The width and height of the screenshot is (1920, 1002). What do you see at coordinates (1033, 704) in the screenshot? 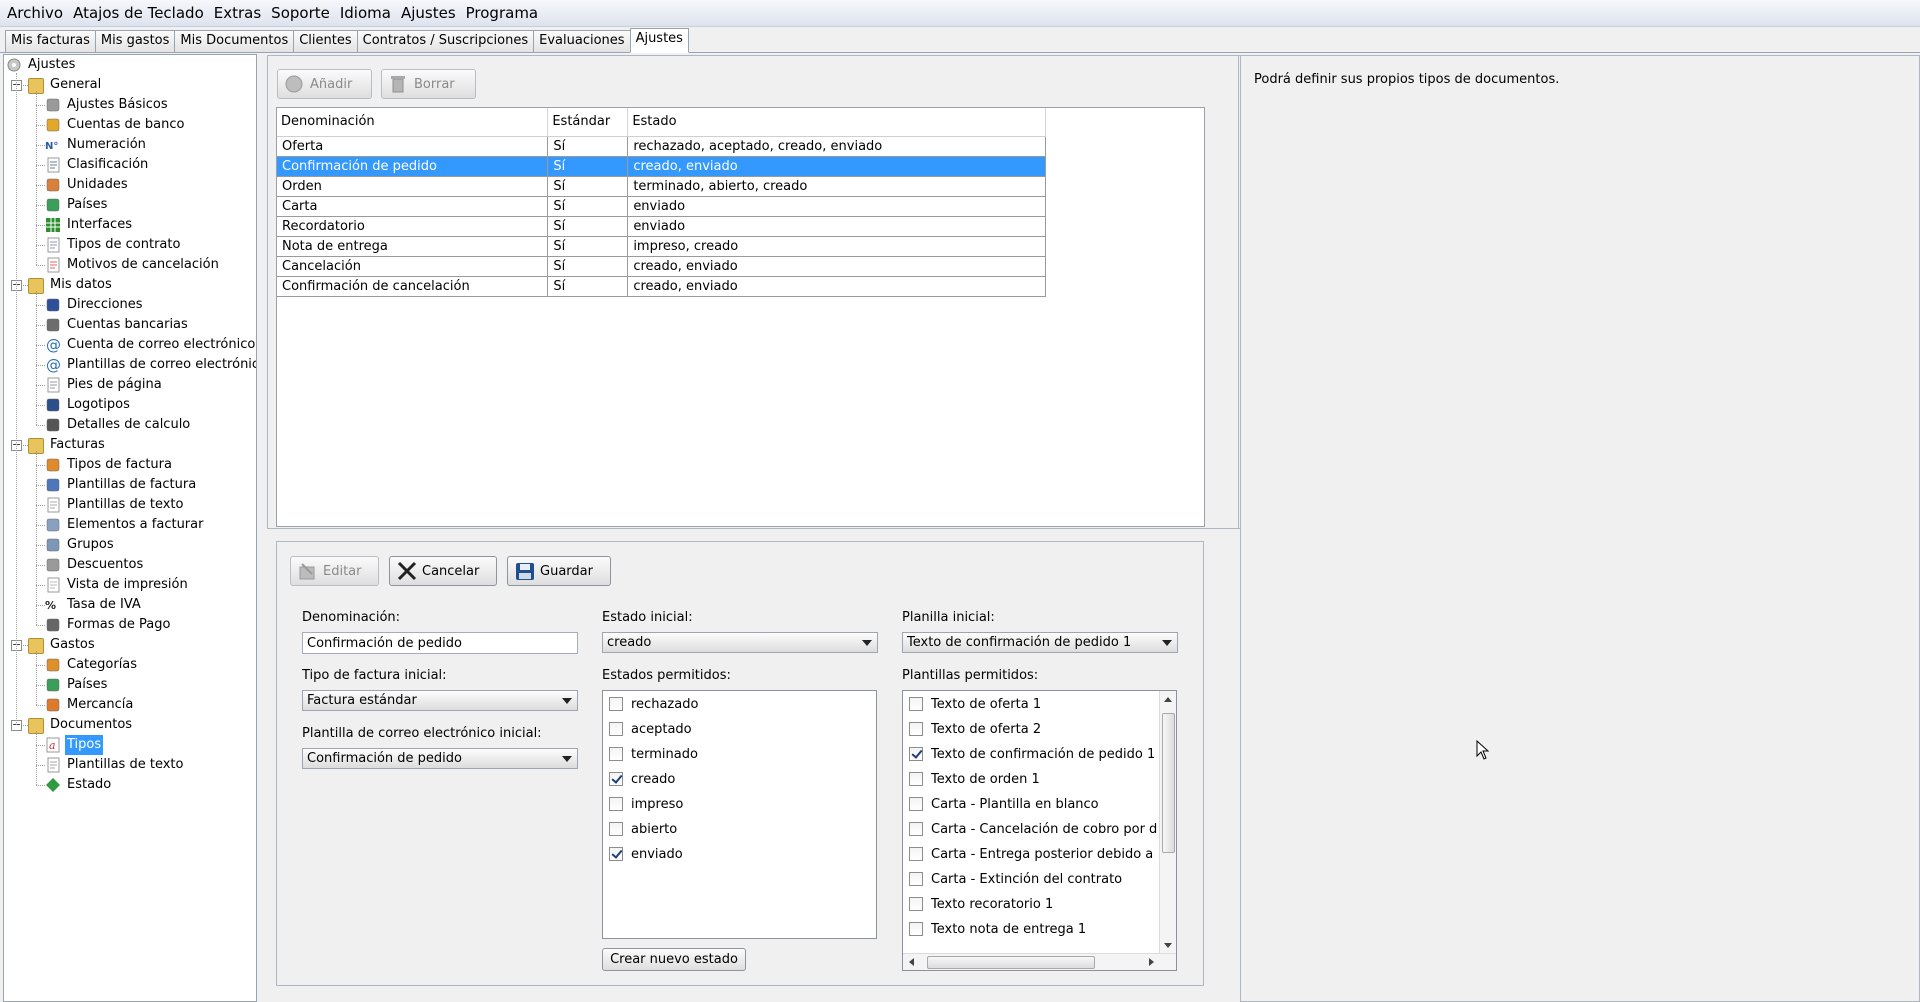
I see `template-option: Texto de oferta 1` at bounding box center [1033, 704].